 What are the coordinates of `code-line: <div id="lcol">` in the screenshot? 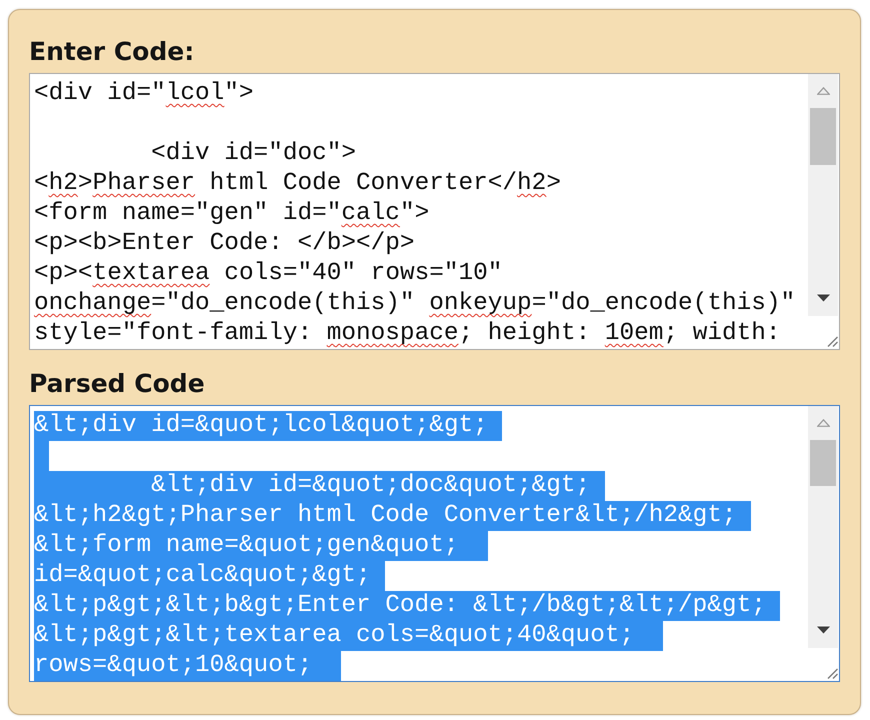 It's located at (144, 94).